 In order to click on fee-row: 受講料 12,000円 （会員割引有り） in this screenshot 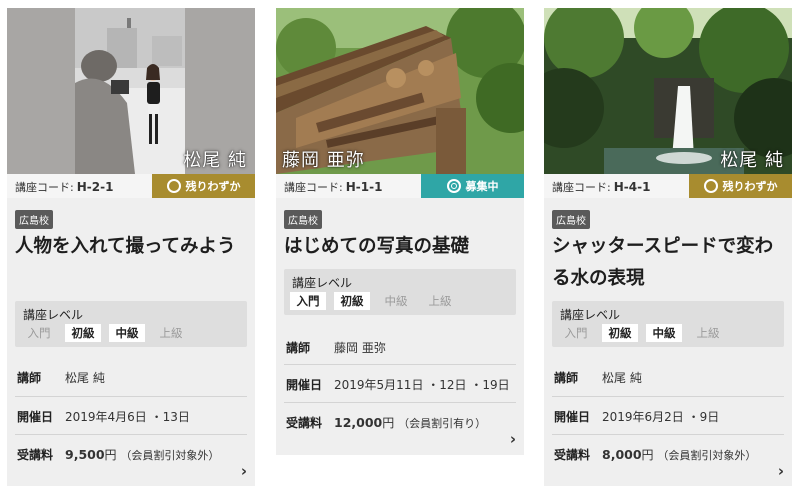, I will do `click(400, 420)`.